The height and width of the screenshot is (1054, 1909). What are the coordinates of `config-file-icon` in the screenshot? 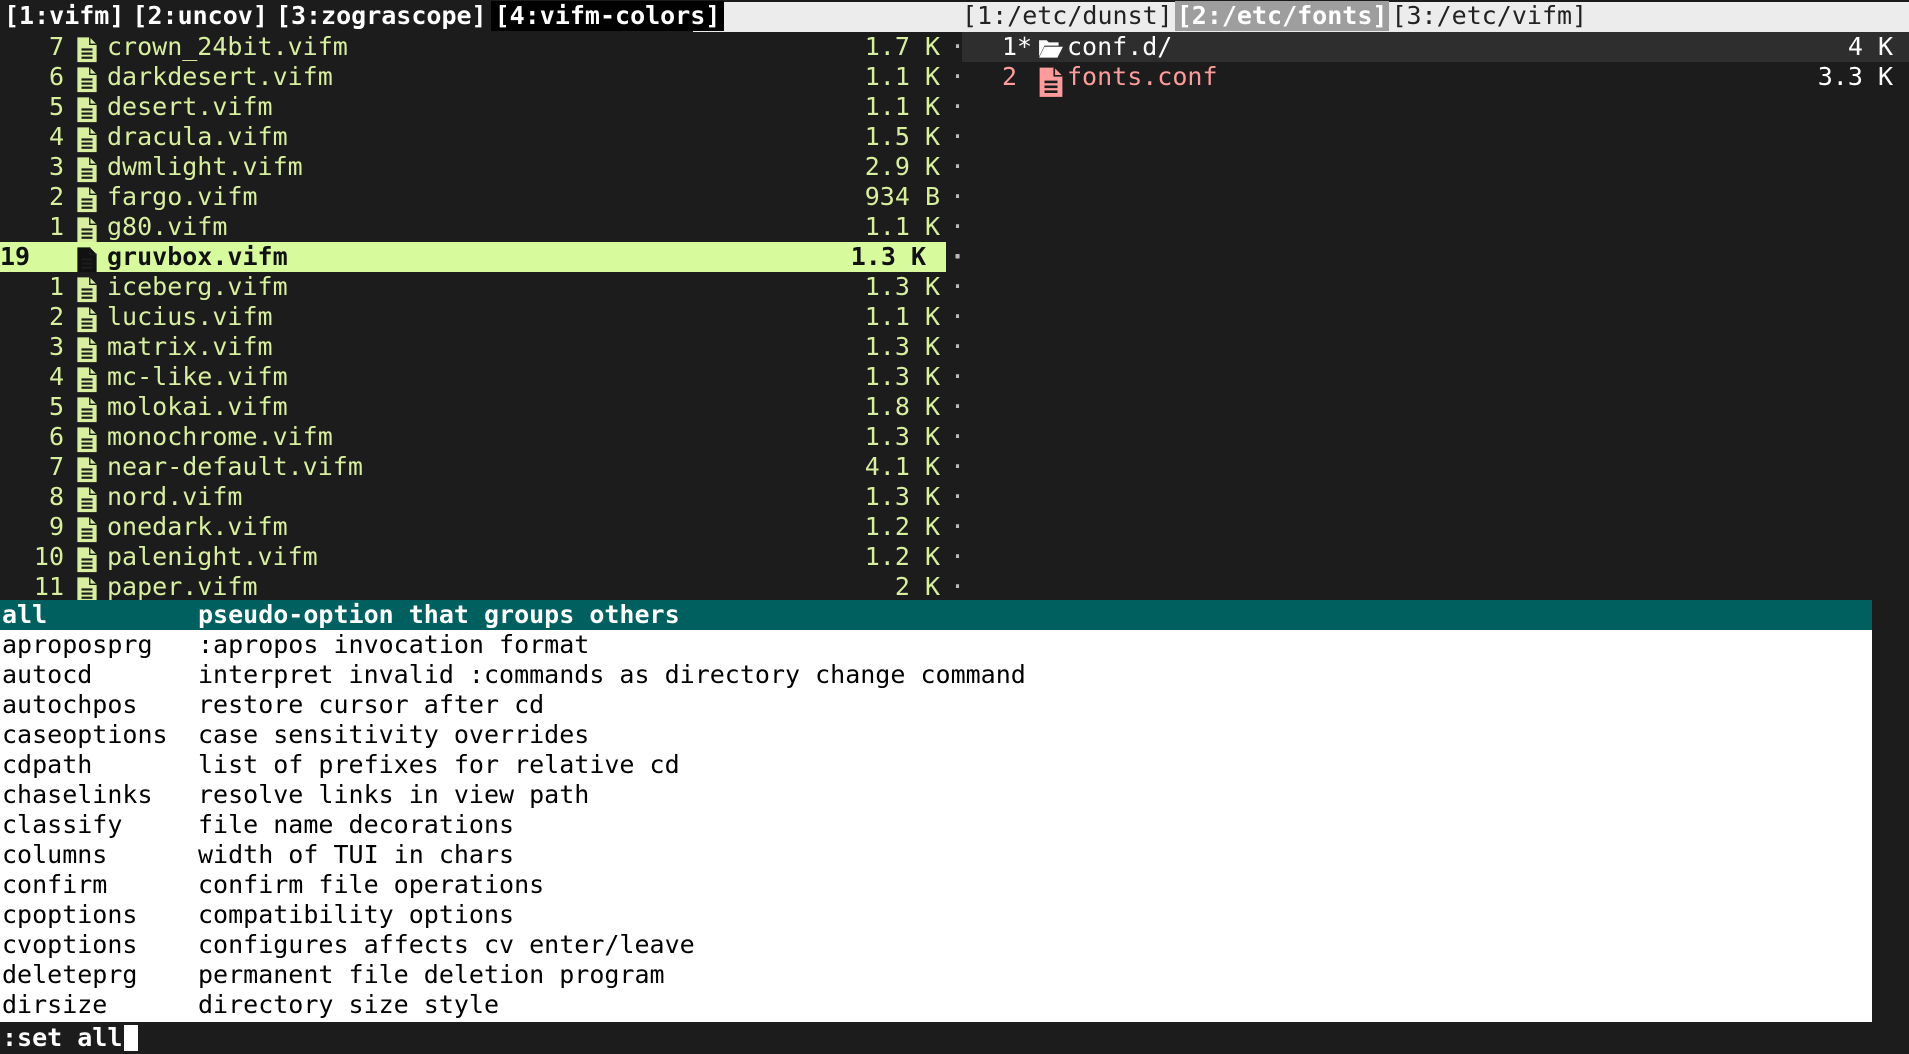 It's located at (1051, 81).